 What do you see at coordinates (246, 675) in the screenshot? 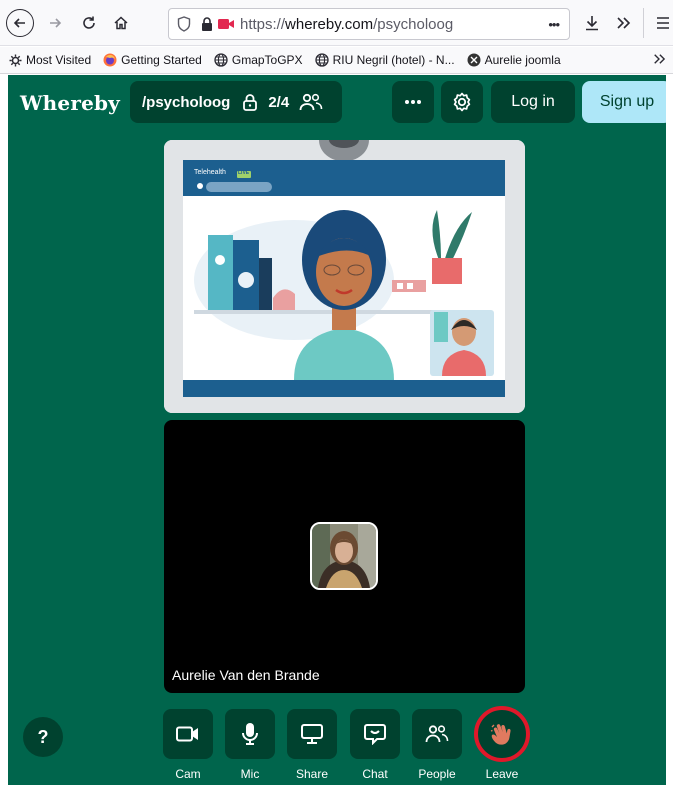
I see `participant-name: Aurelie Van den Brande` at bounding box center [246, 675].